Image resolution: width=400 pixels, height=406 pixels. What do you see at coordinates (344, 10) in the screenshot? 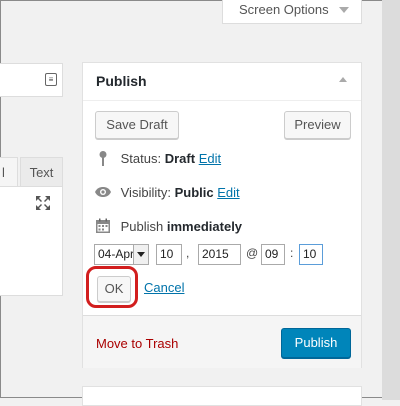
I see `caret-down-icon` at bounding box center [344, 10].